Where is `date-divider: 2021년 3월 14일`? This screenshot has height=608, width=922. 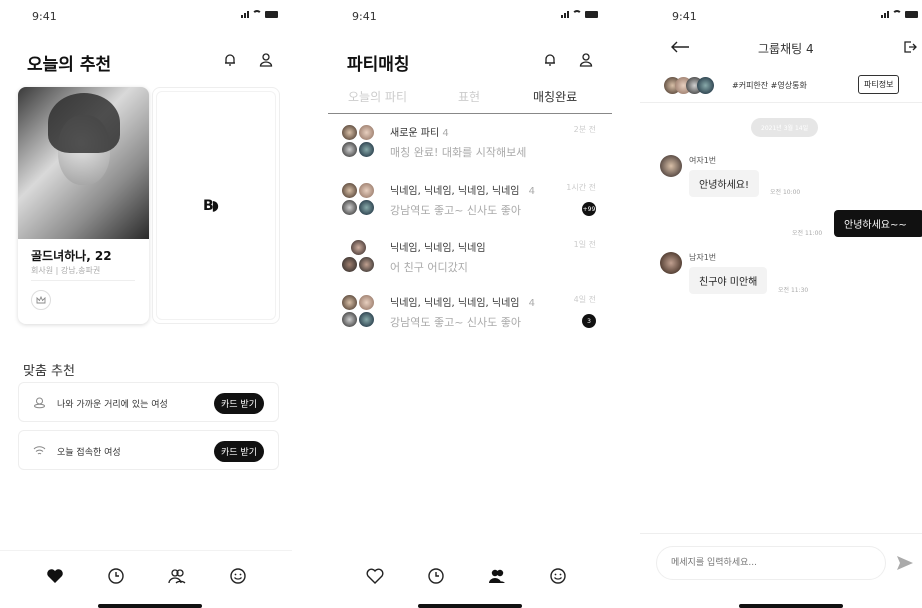 date-divider: 2021년 3월 14일 is located at coordinates (785, 127).